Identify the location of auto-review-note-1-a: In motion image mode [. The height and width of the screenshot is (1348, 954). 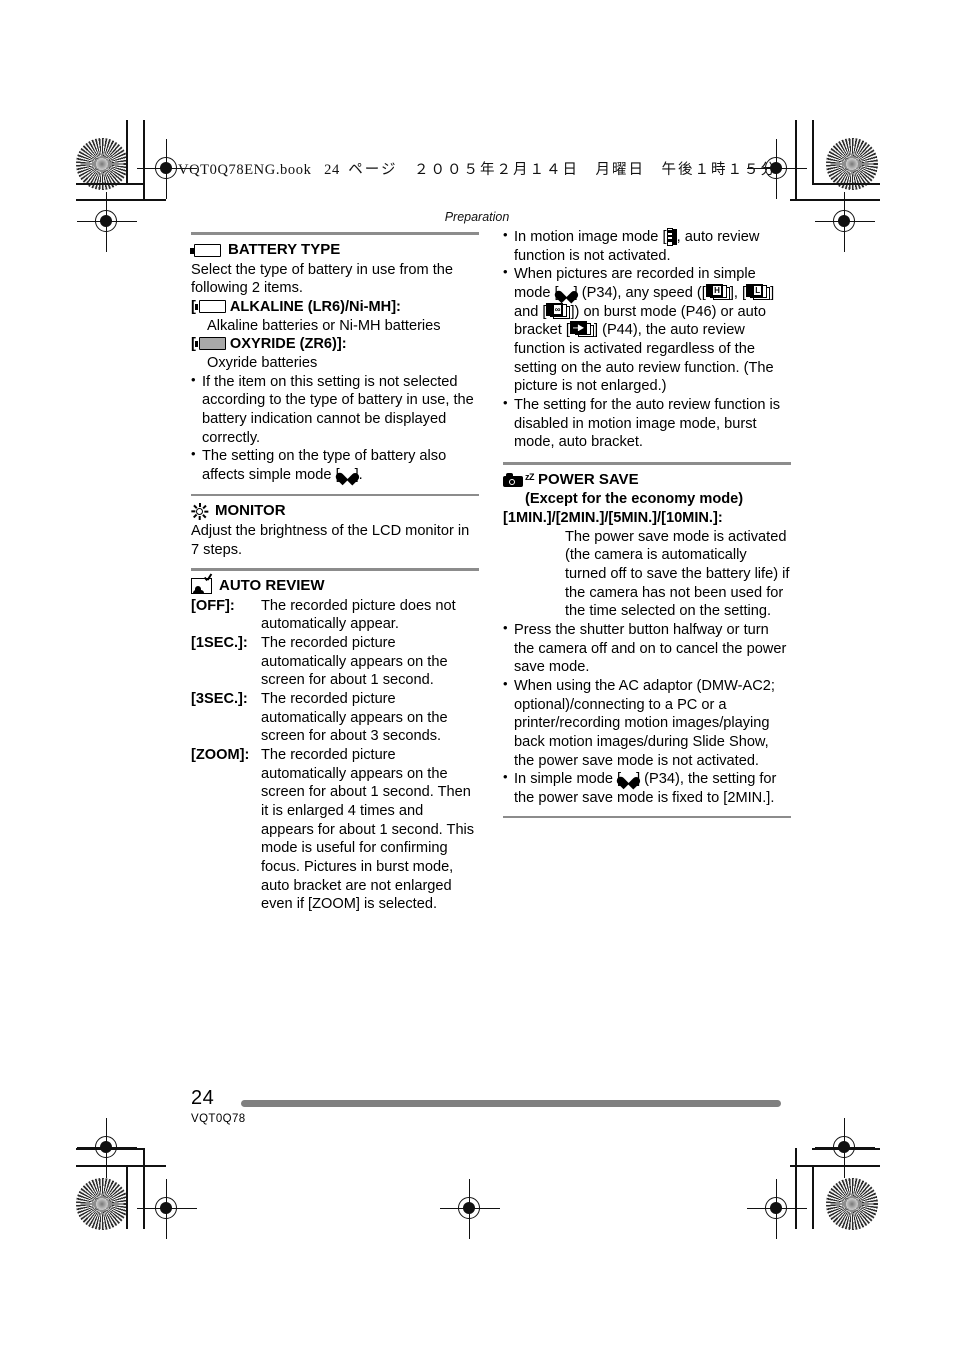
(590, 237).